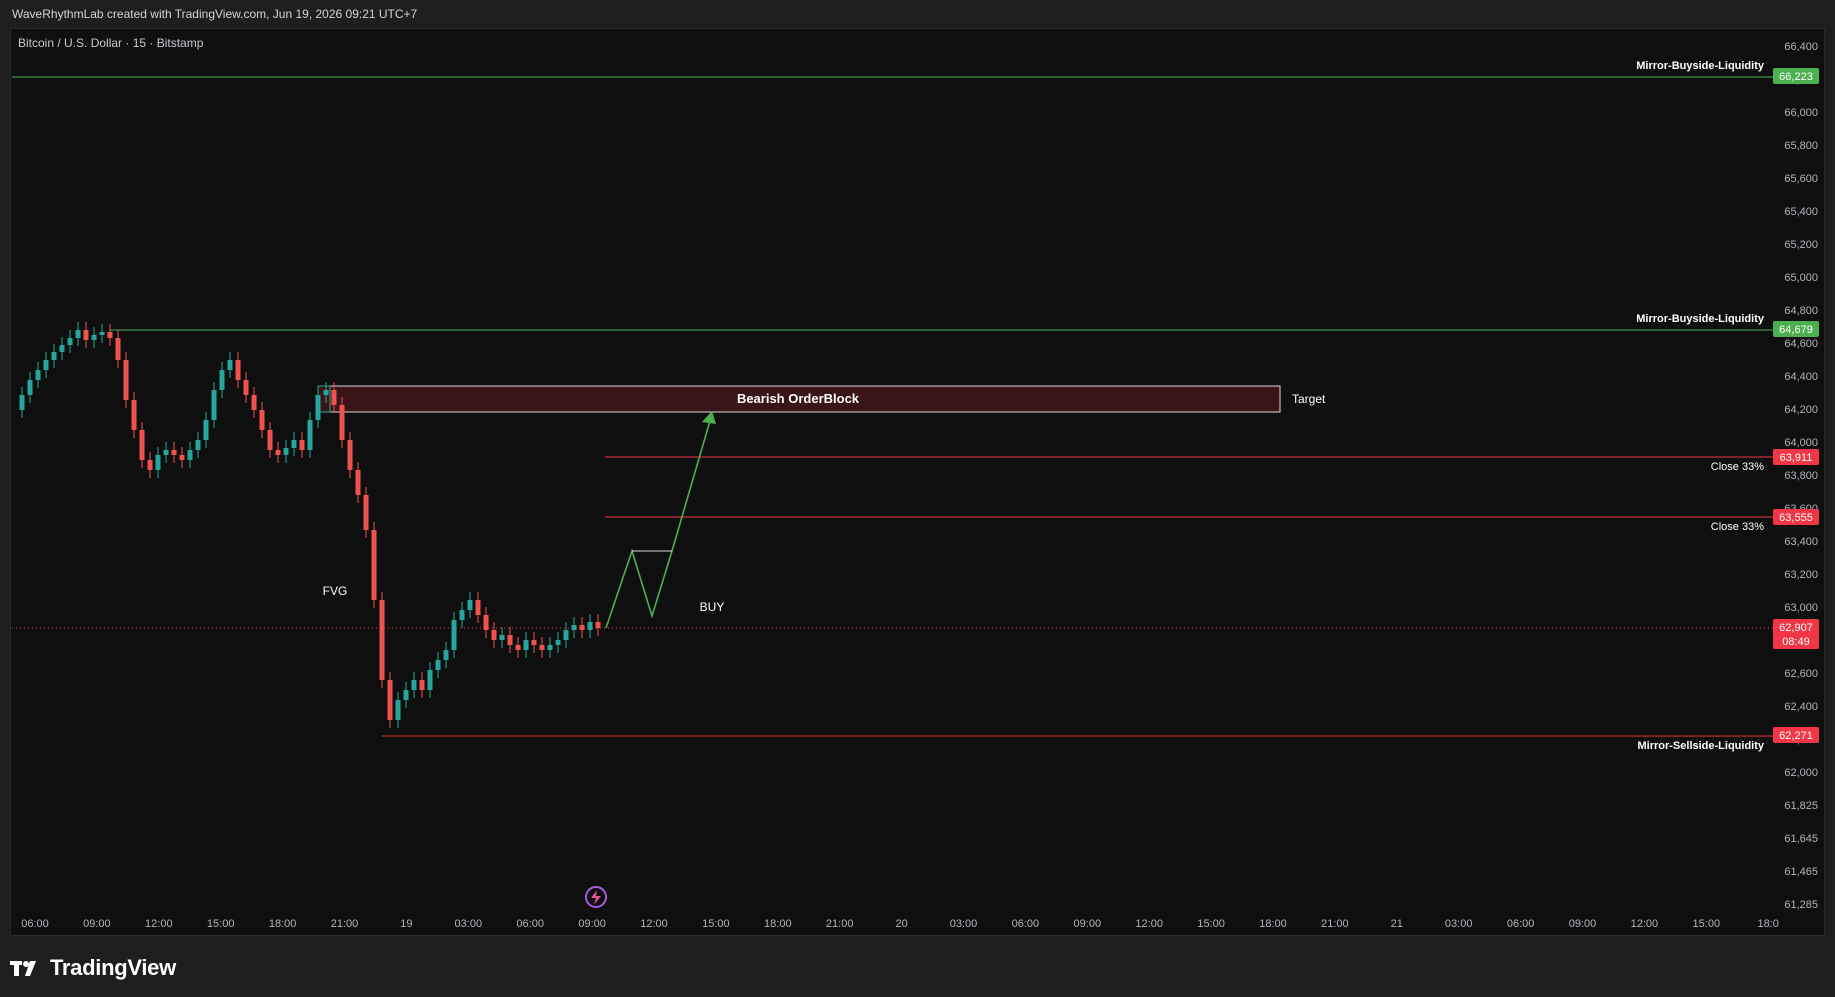  What do you see at coordinates (1801, 542) in the screenshot?
I see `price-tick-label: 63,400` at bounding box center [1801, 542].